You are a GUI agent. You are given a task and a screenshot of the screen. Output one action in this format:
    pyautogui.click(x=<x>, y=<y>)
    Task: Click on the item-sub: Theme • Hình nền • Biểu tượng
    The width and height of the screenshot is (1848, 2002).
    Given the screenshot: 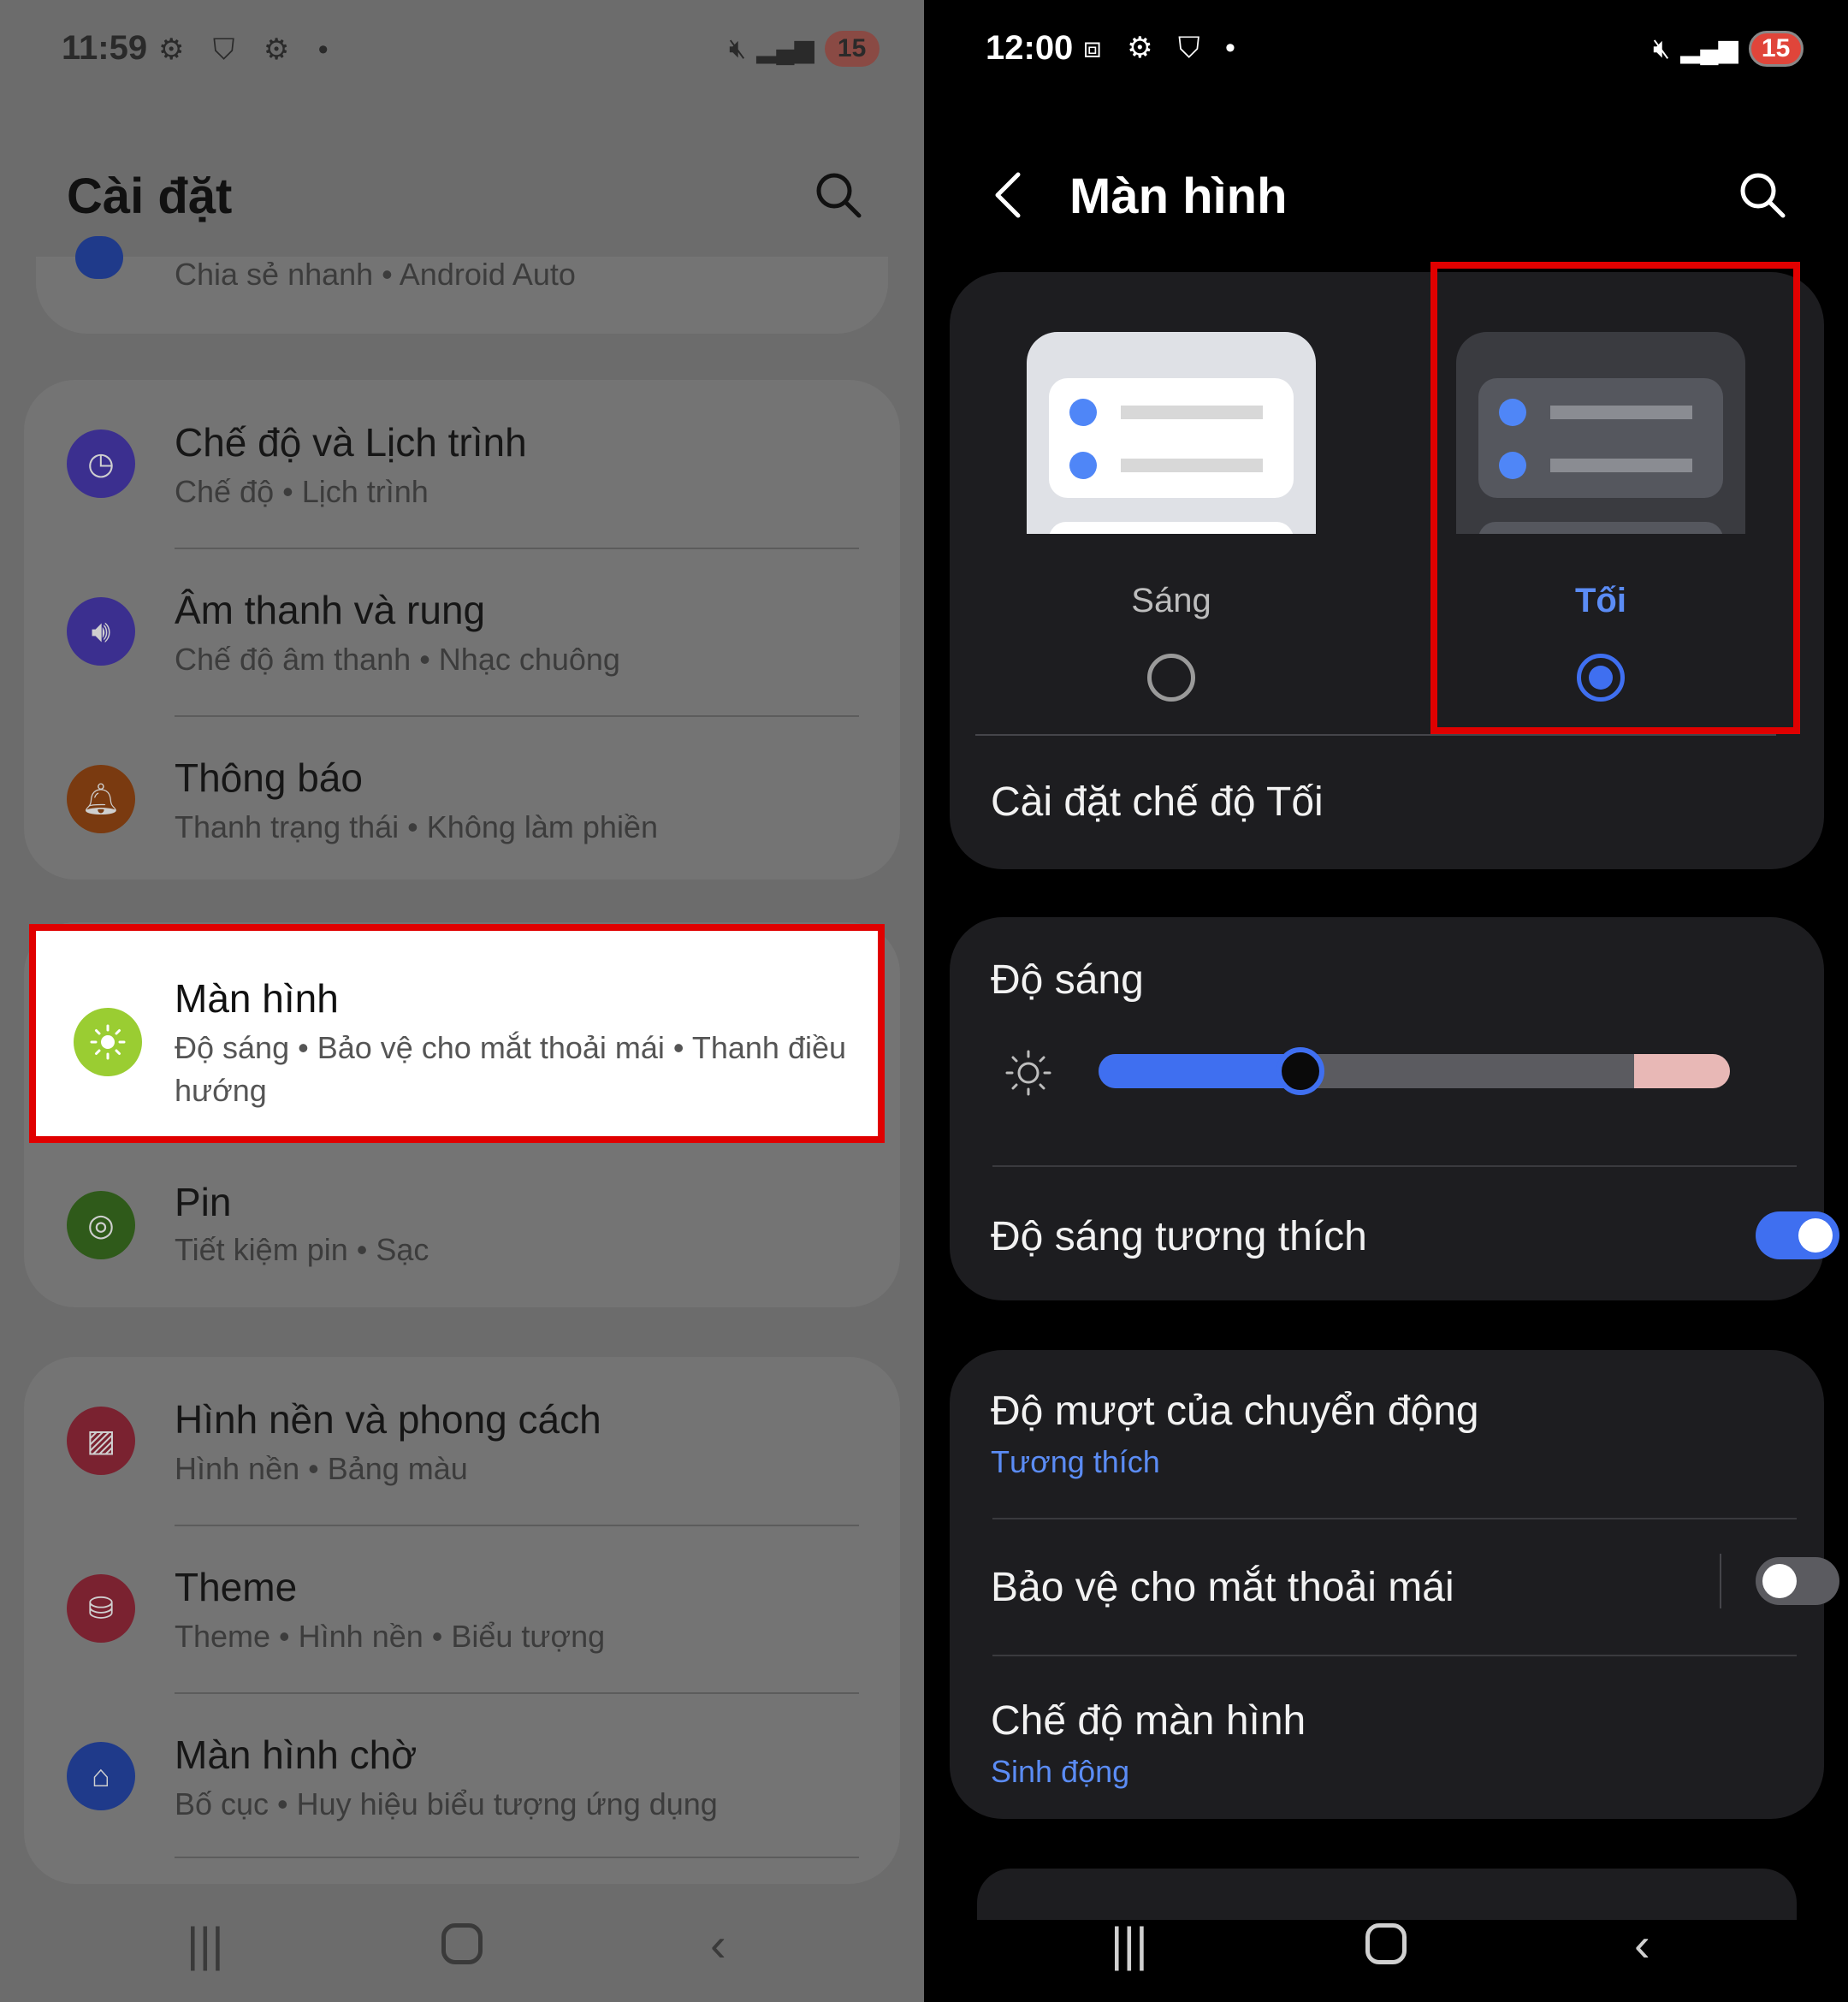 What is the action you would take?
    pyautogui.click(x=390, y=1636)
    